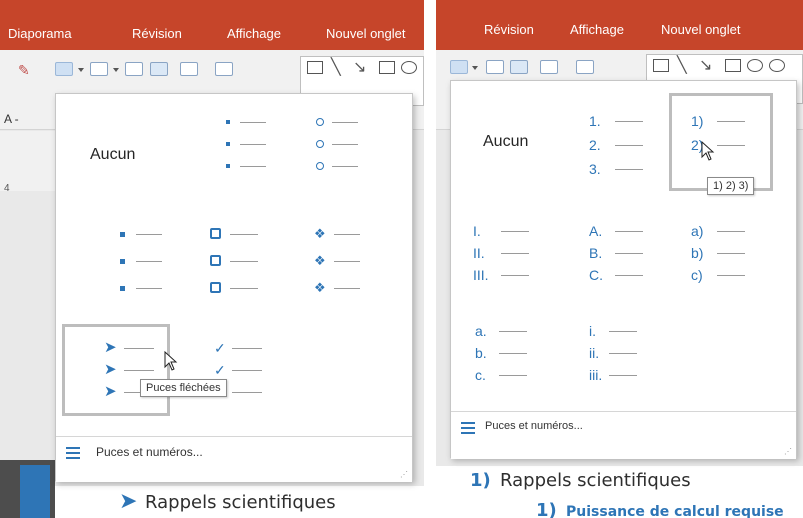 This screenshot has height=518, width=803. I want to click on circle-bullet-icon, so click(320, 122).